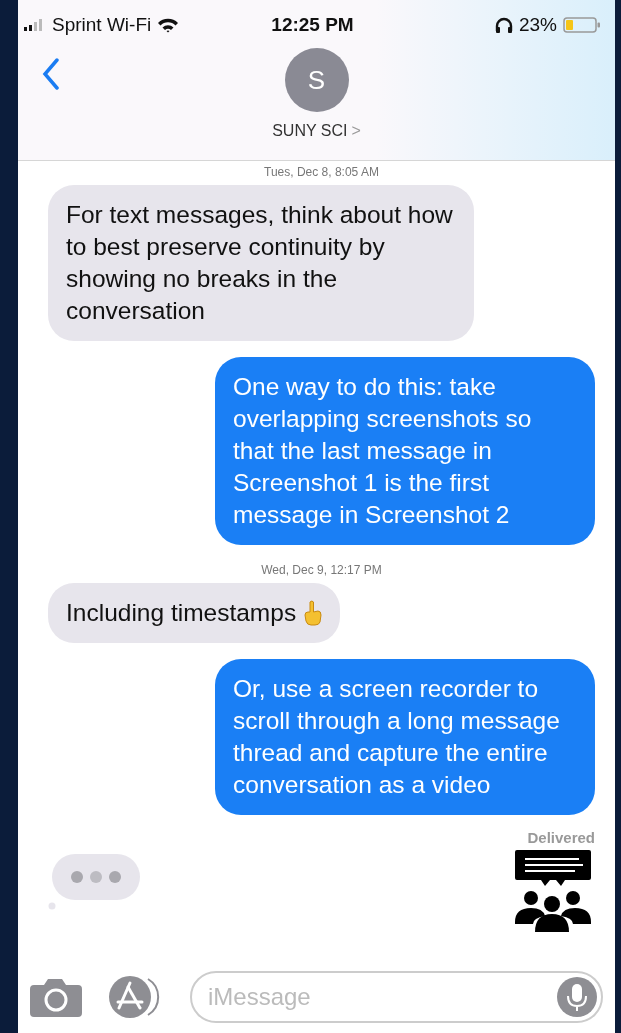 Image resolution: width=621 pixels, height=1033 pixels. I want to click on battery-icon, so click(582, 25).